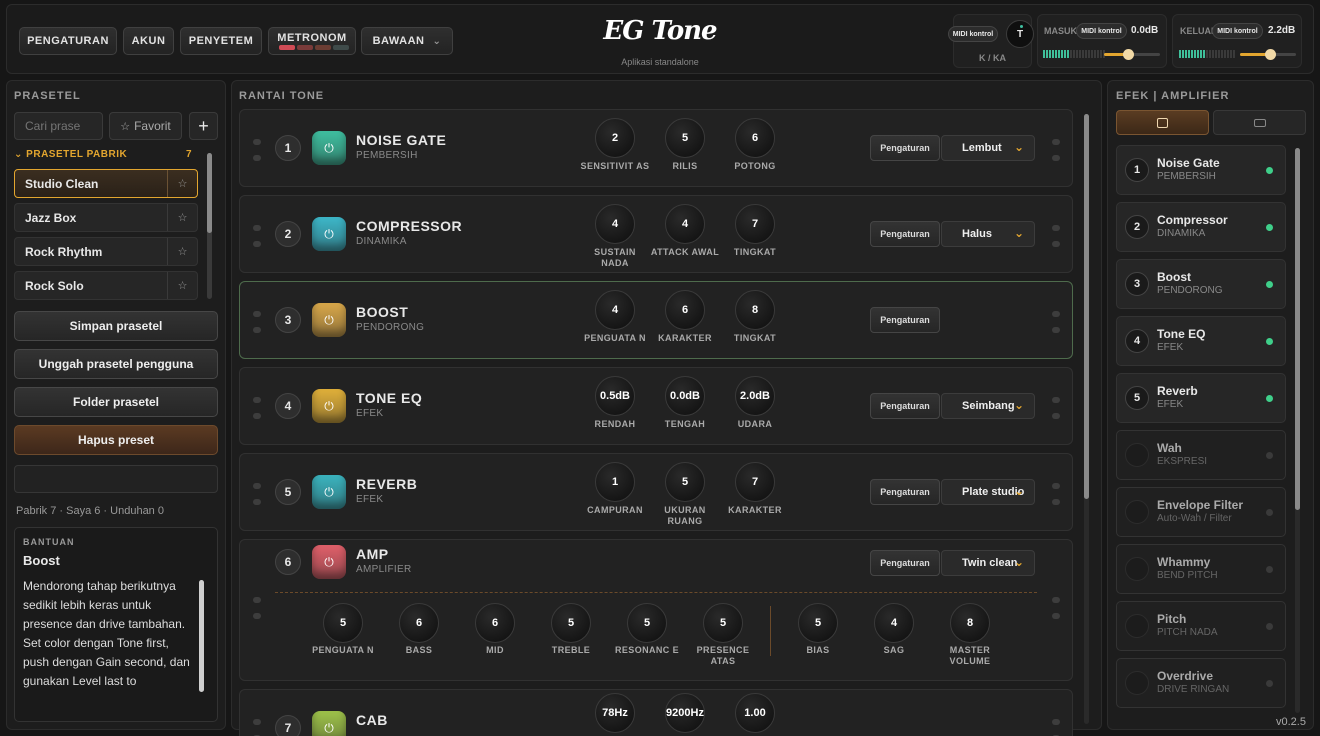 Image resolution: width=1320 pixels, height=736 pixels. Describe the element at coordinates (148, 41) in the screenshot. I see `account-button: AKUN` at that location.